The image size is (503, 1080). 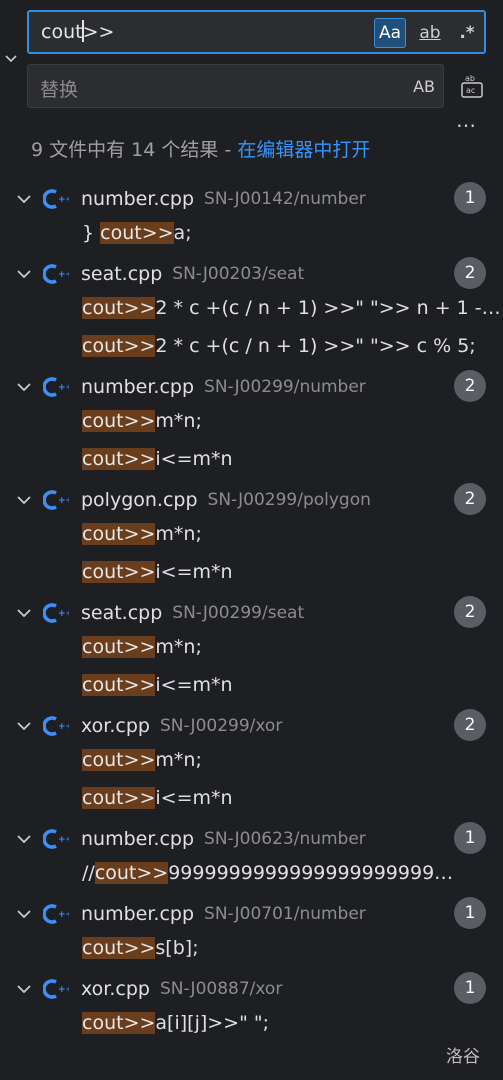 What do you see at coordinates (315, 346) in the screenshot?
I see `match-suffix: 2 * c +(c / n + 1) >>" ">> c % 5;` at bounding box center [315, 346].